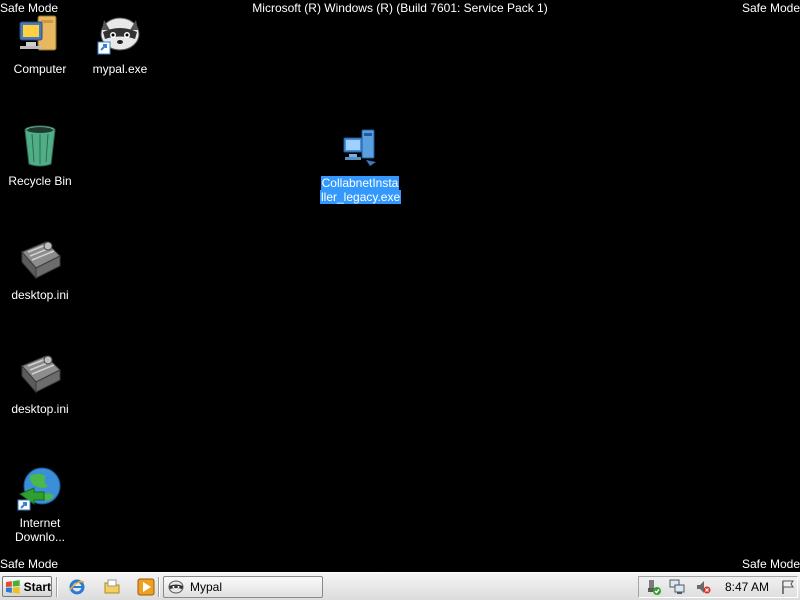 The width and height of the screenshot is (800, 600). What do you see at coordinates (37, 586) in the screenshot?
I see `start-button-label: Start` at bounding box center [37, 586].